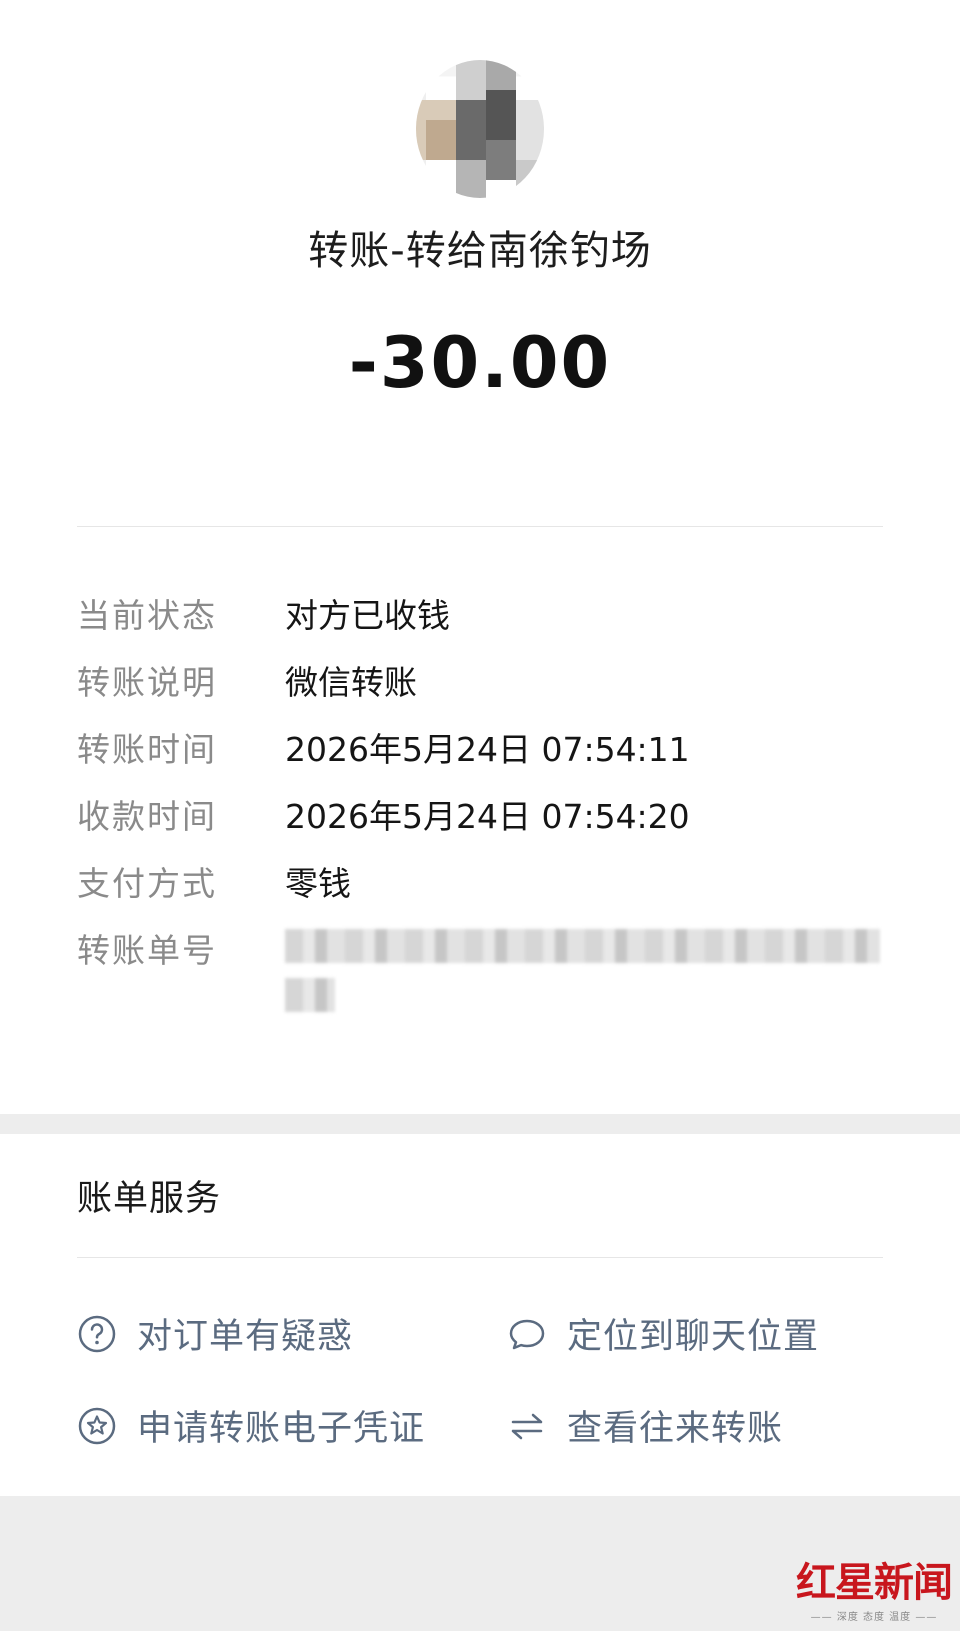 The height and width of the screenshot is (1631, 960). What do you see at coordinates (480, 129) in the screenshot?
I see `avatar` at bounding box center [480, 129].